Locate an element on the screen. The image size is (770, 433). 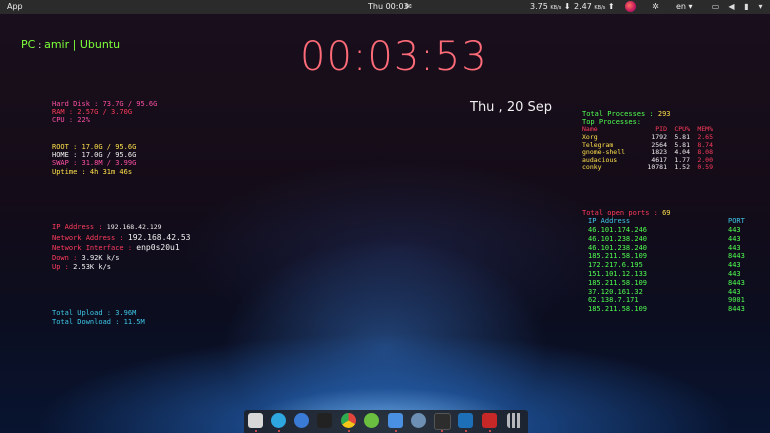
port-ip: 46.101.238.240 is located at coordinates (618, 238).